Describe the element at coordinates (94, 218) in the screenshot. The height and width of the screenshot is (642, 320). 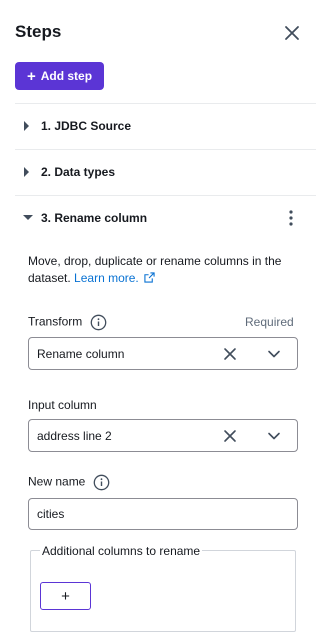
I see `step-label: 3. Rename column` at that location.